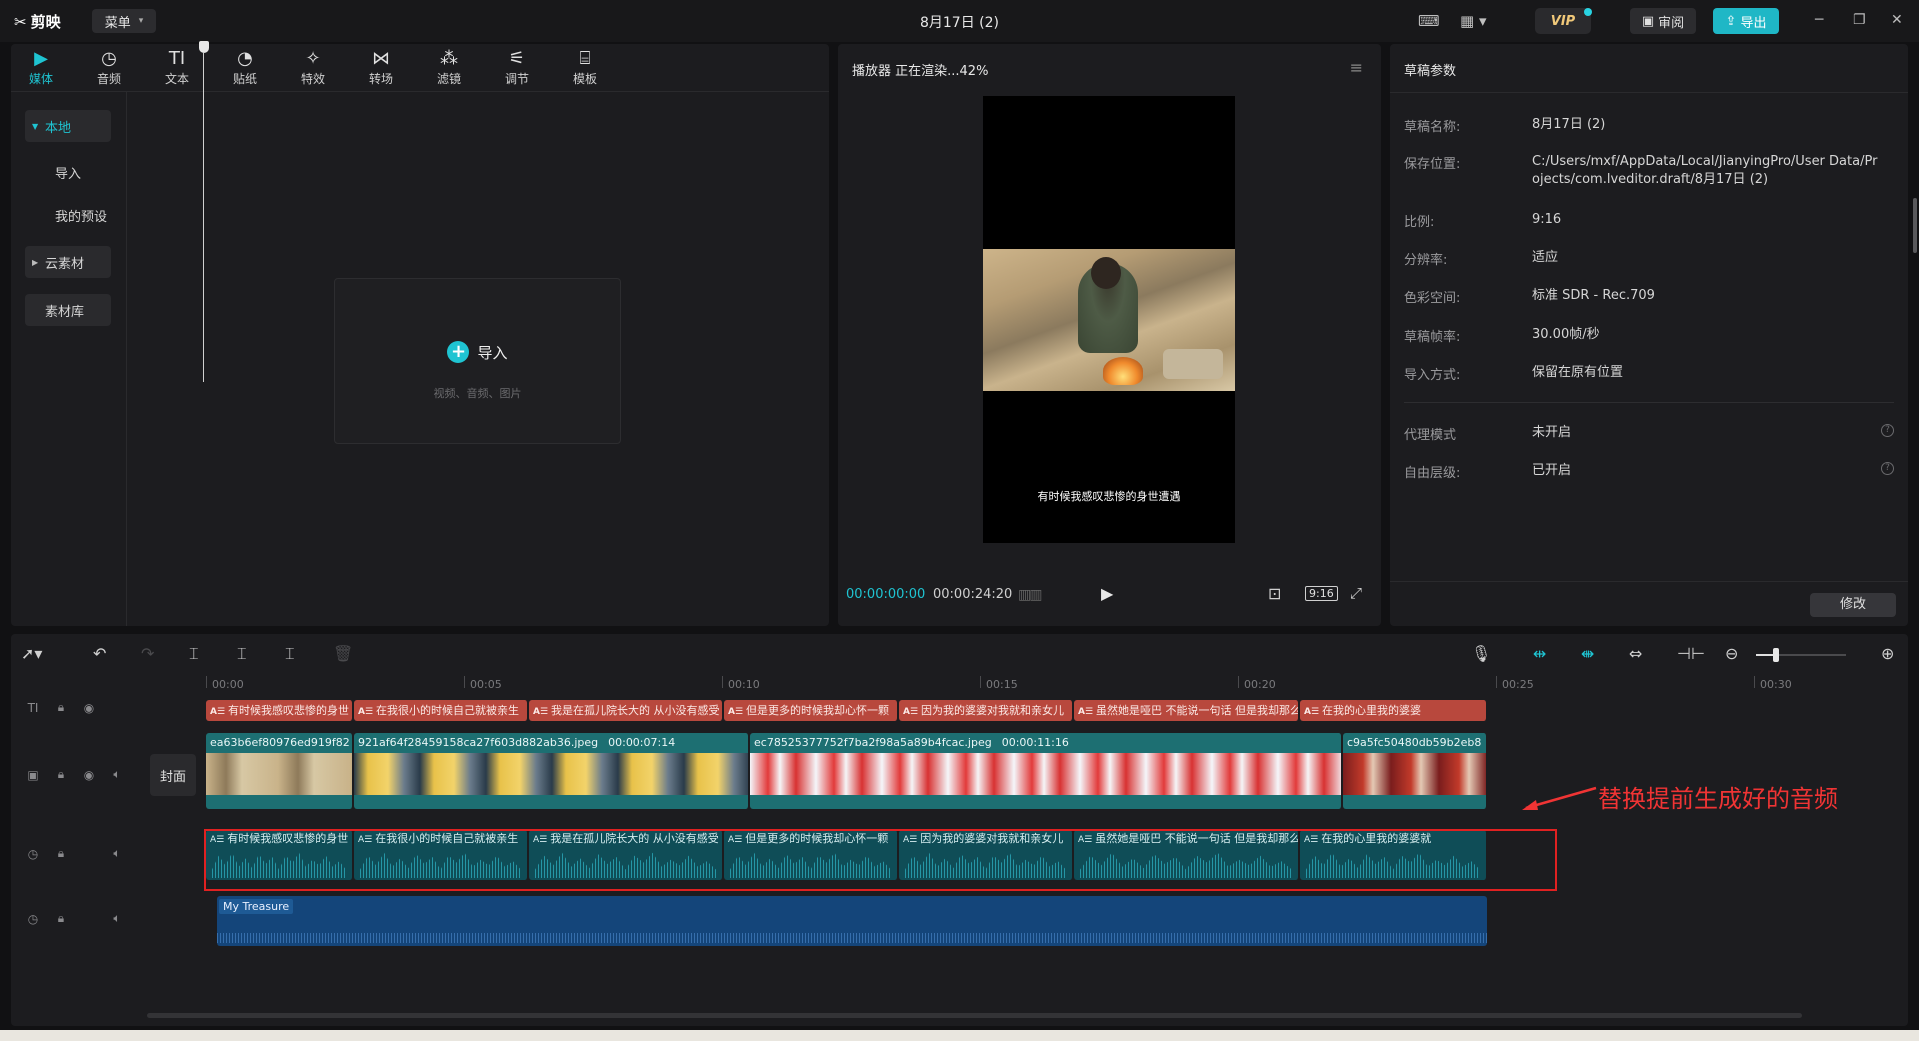  Describe the element at coordinates (203, 217) in the screenshot. I see `playhead-line` at that location.